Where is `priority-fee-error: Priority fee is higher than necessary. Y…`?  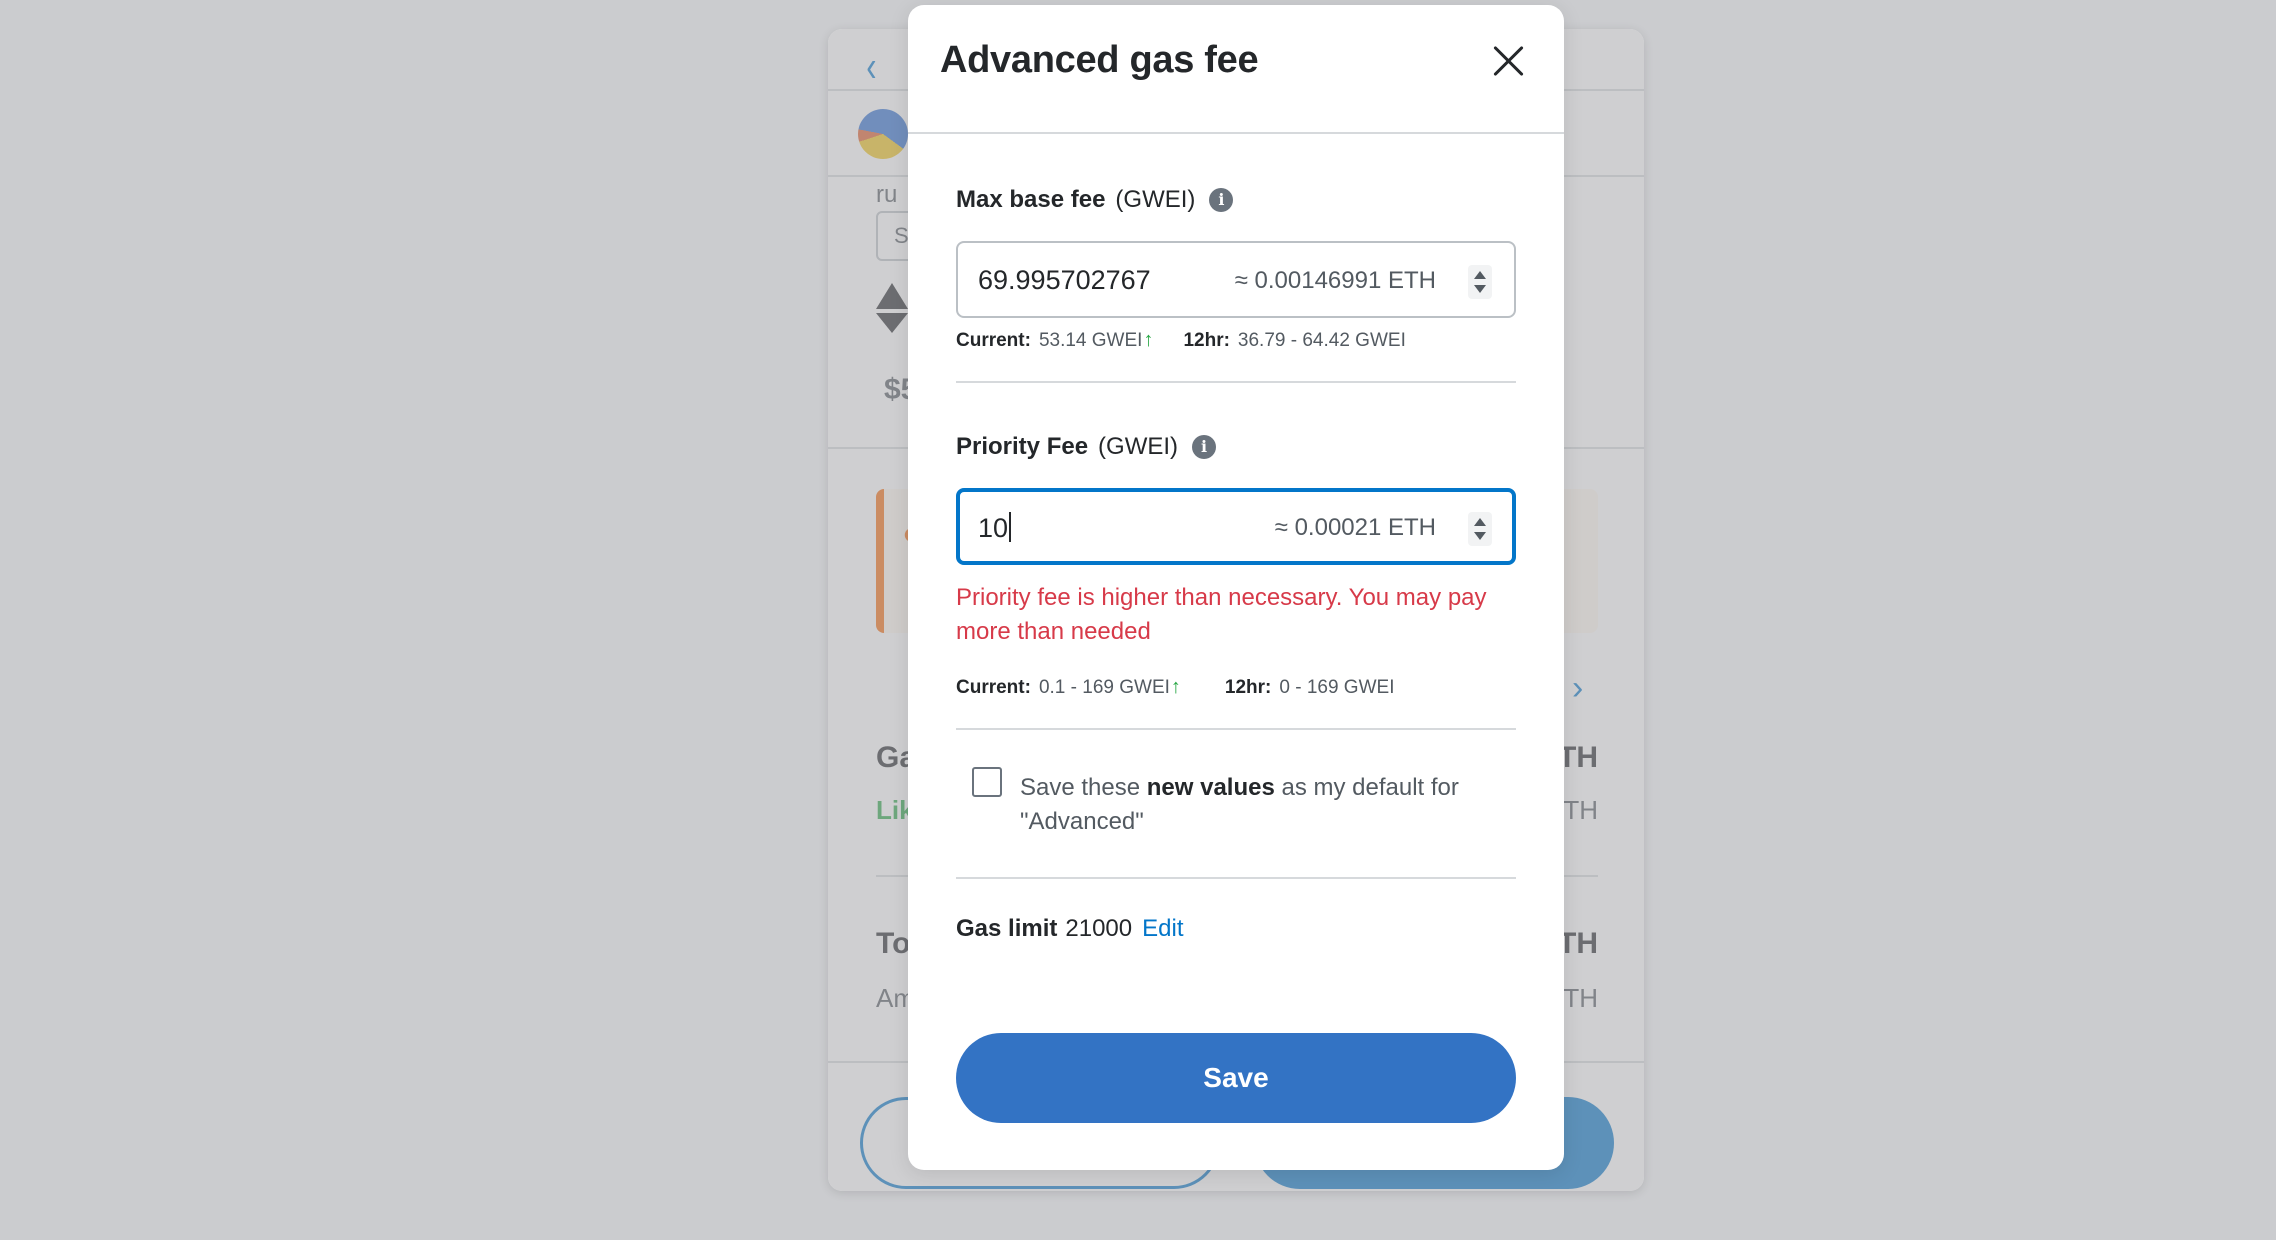
priority-fee-error: Priority fee is higher than necessary. Y… is located at coordinates (1221, 614).